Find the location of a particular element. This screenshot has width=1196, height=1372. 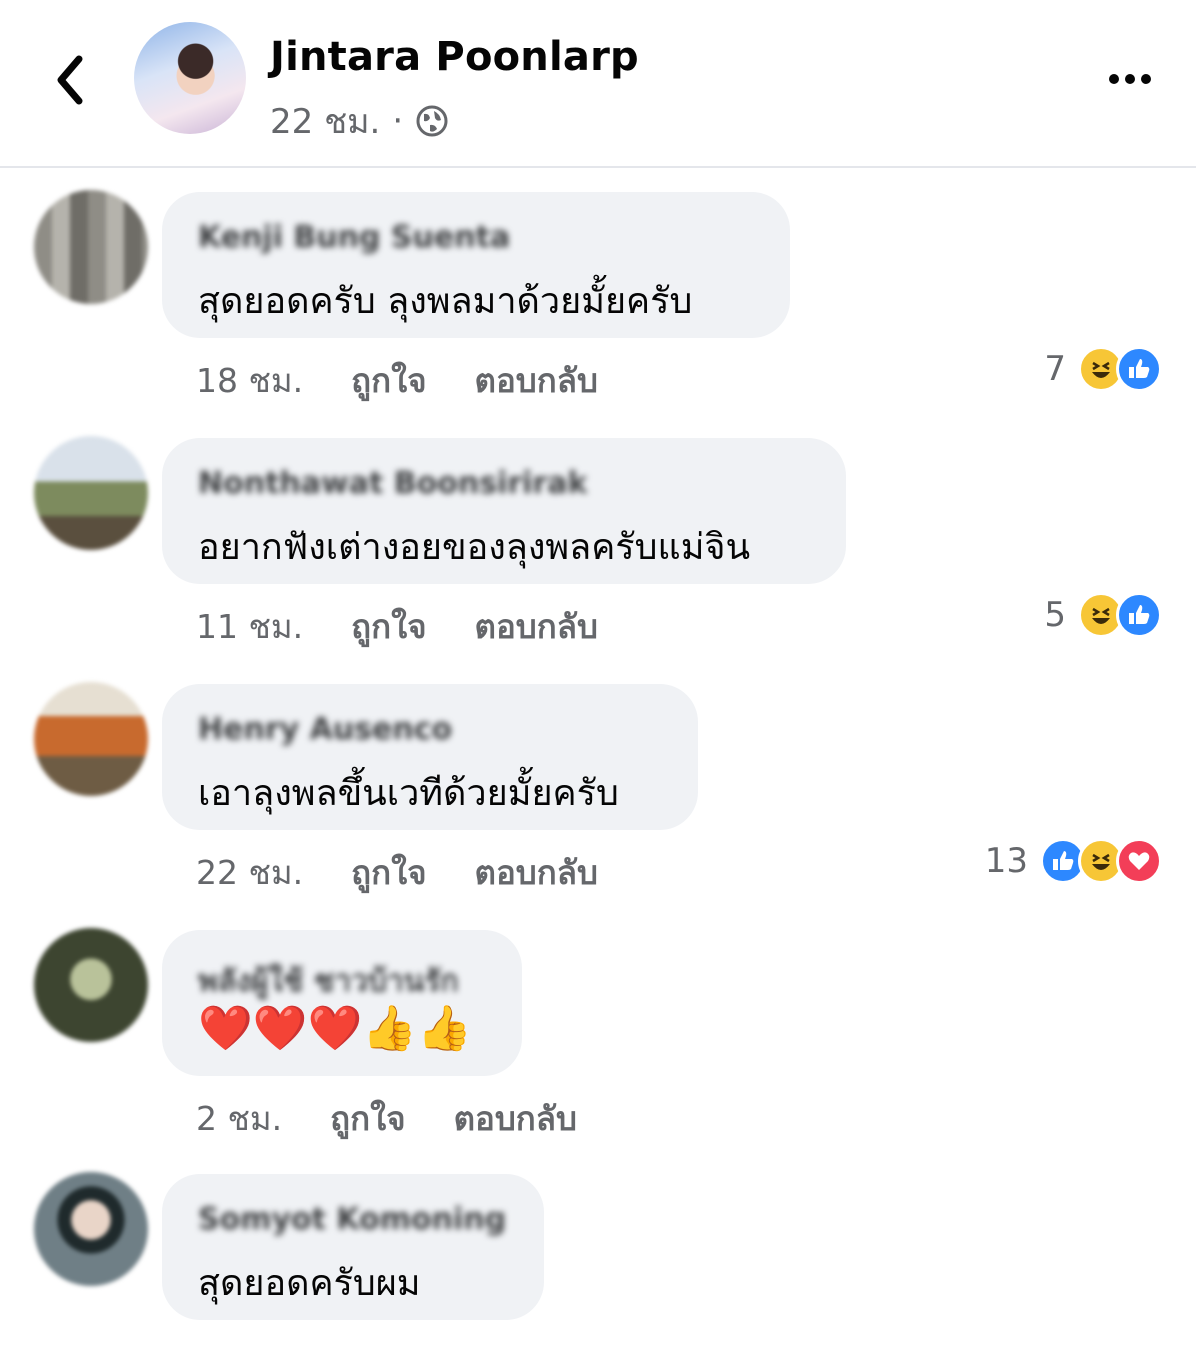

post-meta: 22 ชม. · is located at coordinates (359, 121).